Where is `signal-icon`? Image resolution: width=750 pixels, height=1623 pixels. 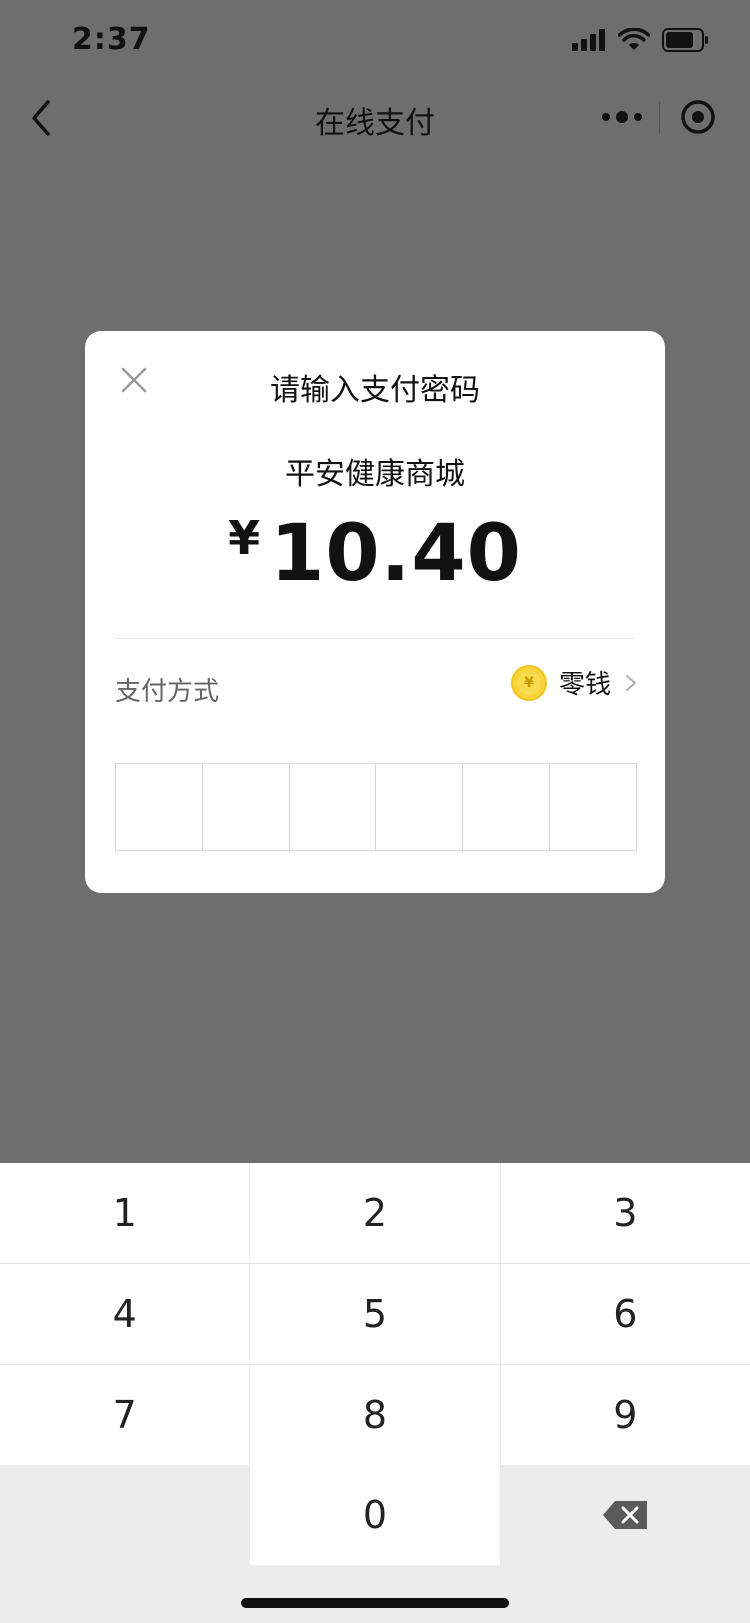
signal-icon is located at coordinates (588, 40).